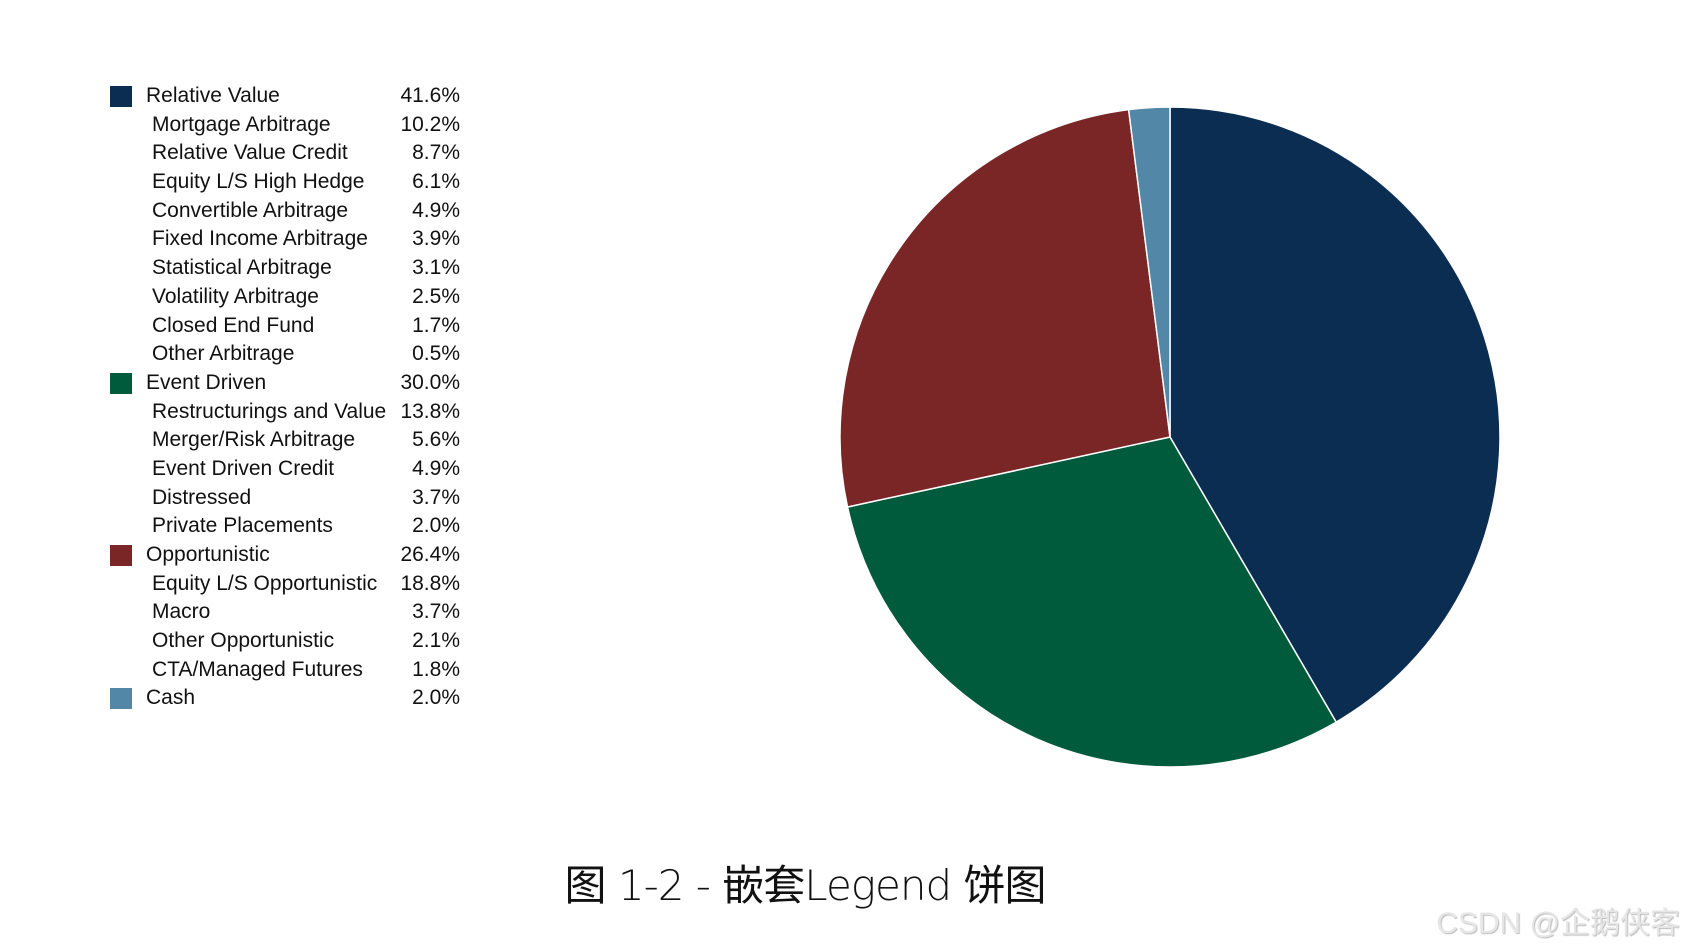  I want to click on pie-slice-opportunistic, so click(1005, 308).